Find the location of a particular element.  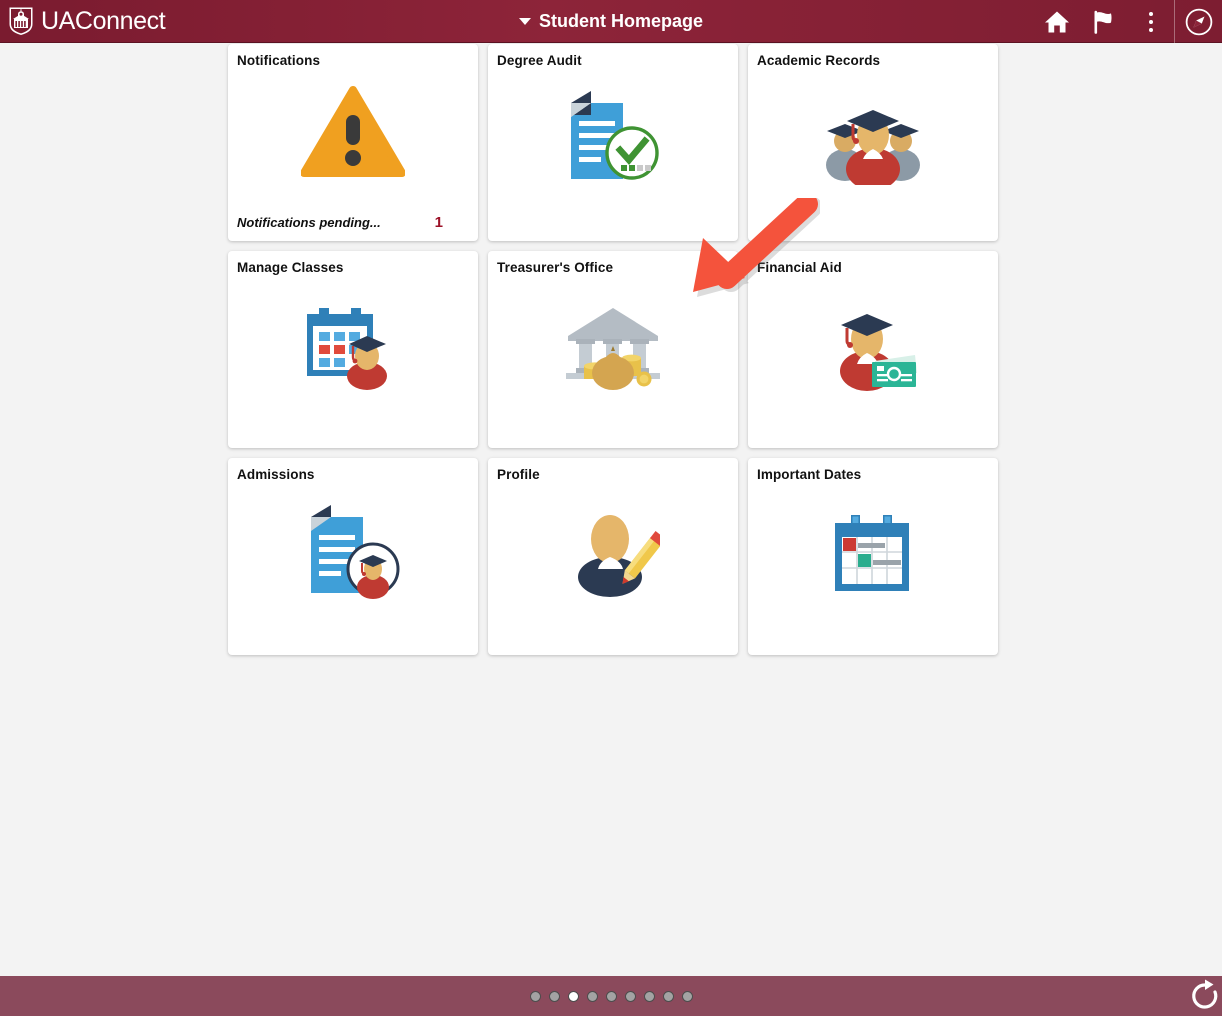

graduates-group-icon is located at coordinates (873, 147).